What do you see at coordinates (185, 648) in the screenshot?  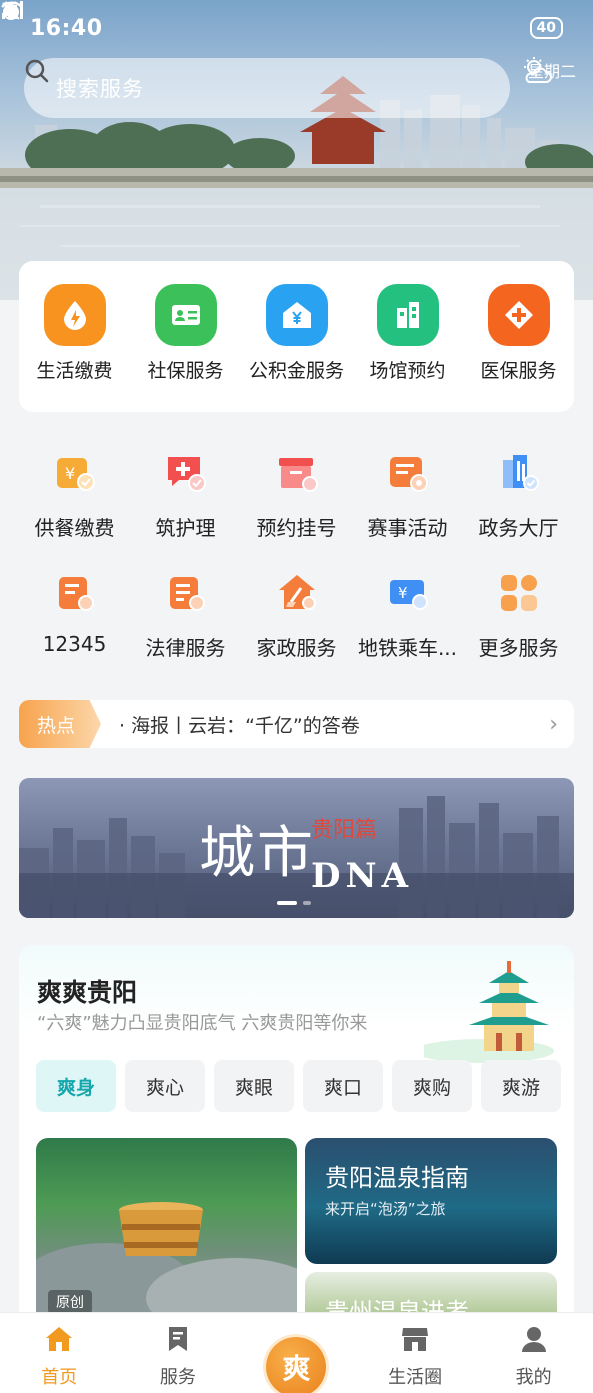 I see `service-label: 法律服务` at bounding box center [185, 648].